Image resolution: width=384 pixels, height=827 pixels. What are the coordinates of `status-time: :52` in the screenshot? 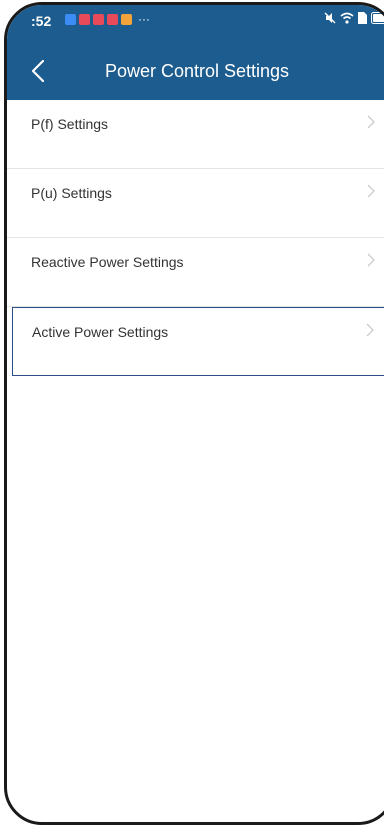 It's located at (41, 21).